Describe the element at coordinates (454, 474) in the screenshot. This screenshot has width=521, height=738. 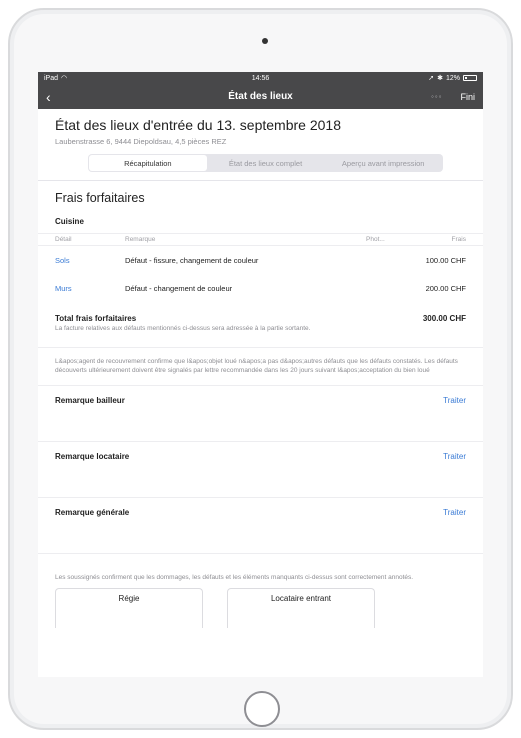
I see `edit-tenant-remark-button: Traiter` at that location.